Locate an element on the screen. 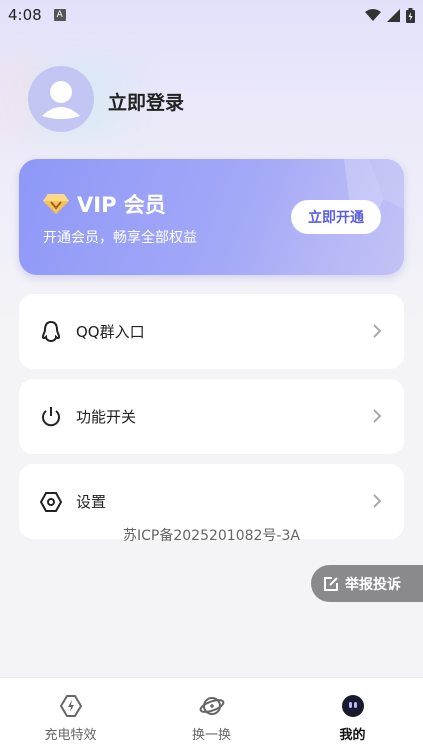 The height and width of the screenshot is (753, 423). login-link: 立即登录 is located at coordinates (146, 101).